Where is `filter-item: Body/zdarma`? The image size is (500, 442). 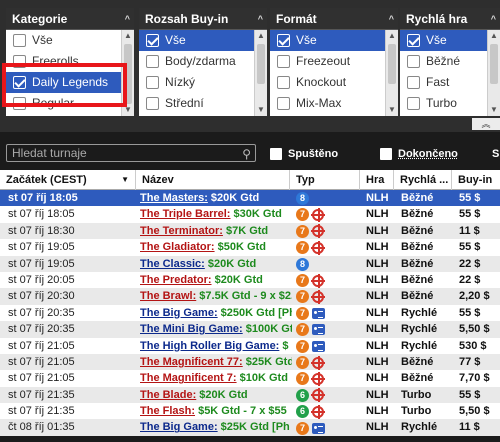
filter-item: Body/zdarma is located at coordinates (203, 61).